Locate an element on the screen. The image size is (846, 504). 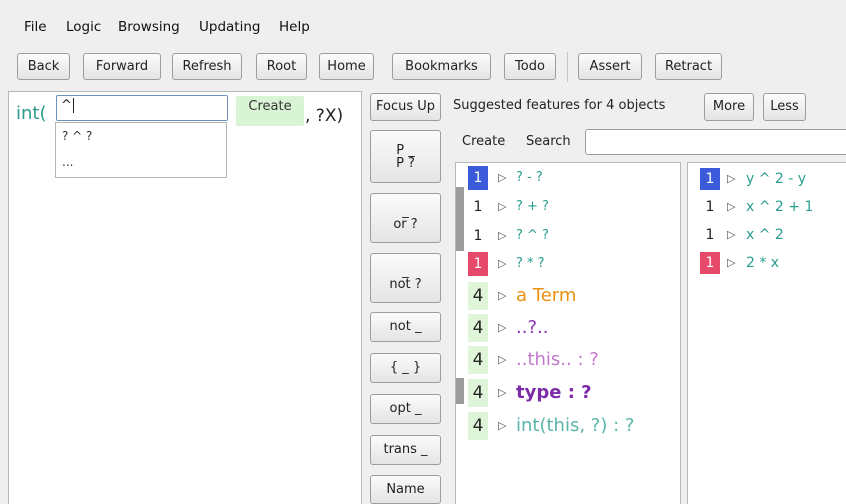
refresh-button: Refresh is located at coordinates (207, 66).